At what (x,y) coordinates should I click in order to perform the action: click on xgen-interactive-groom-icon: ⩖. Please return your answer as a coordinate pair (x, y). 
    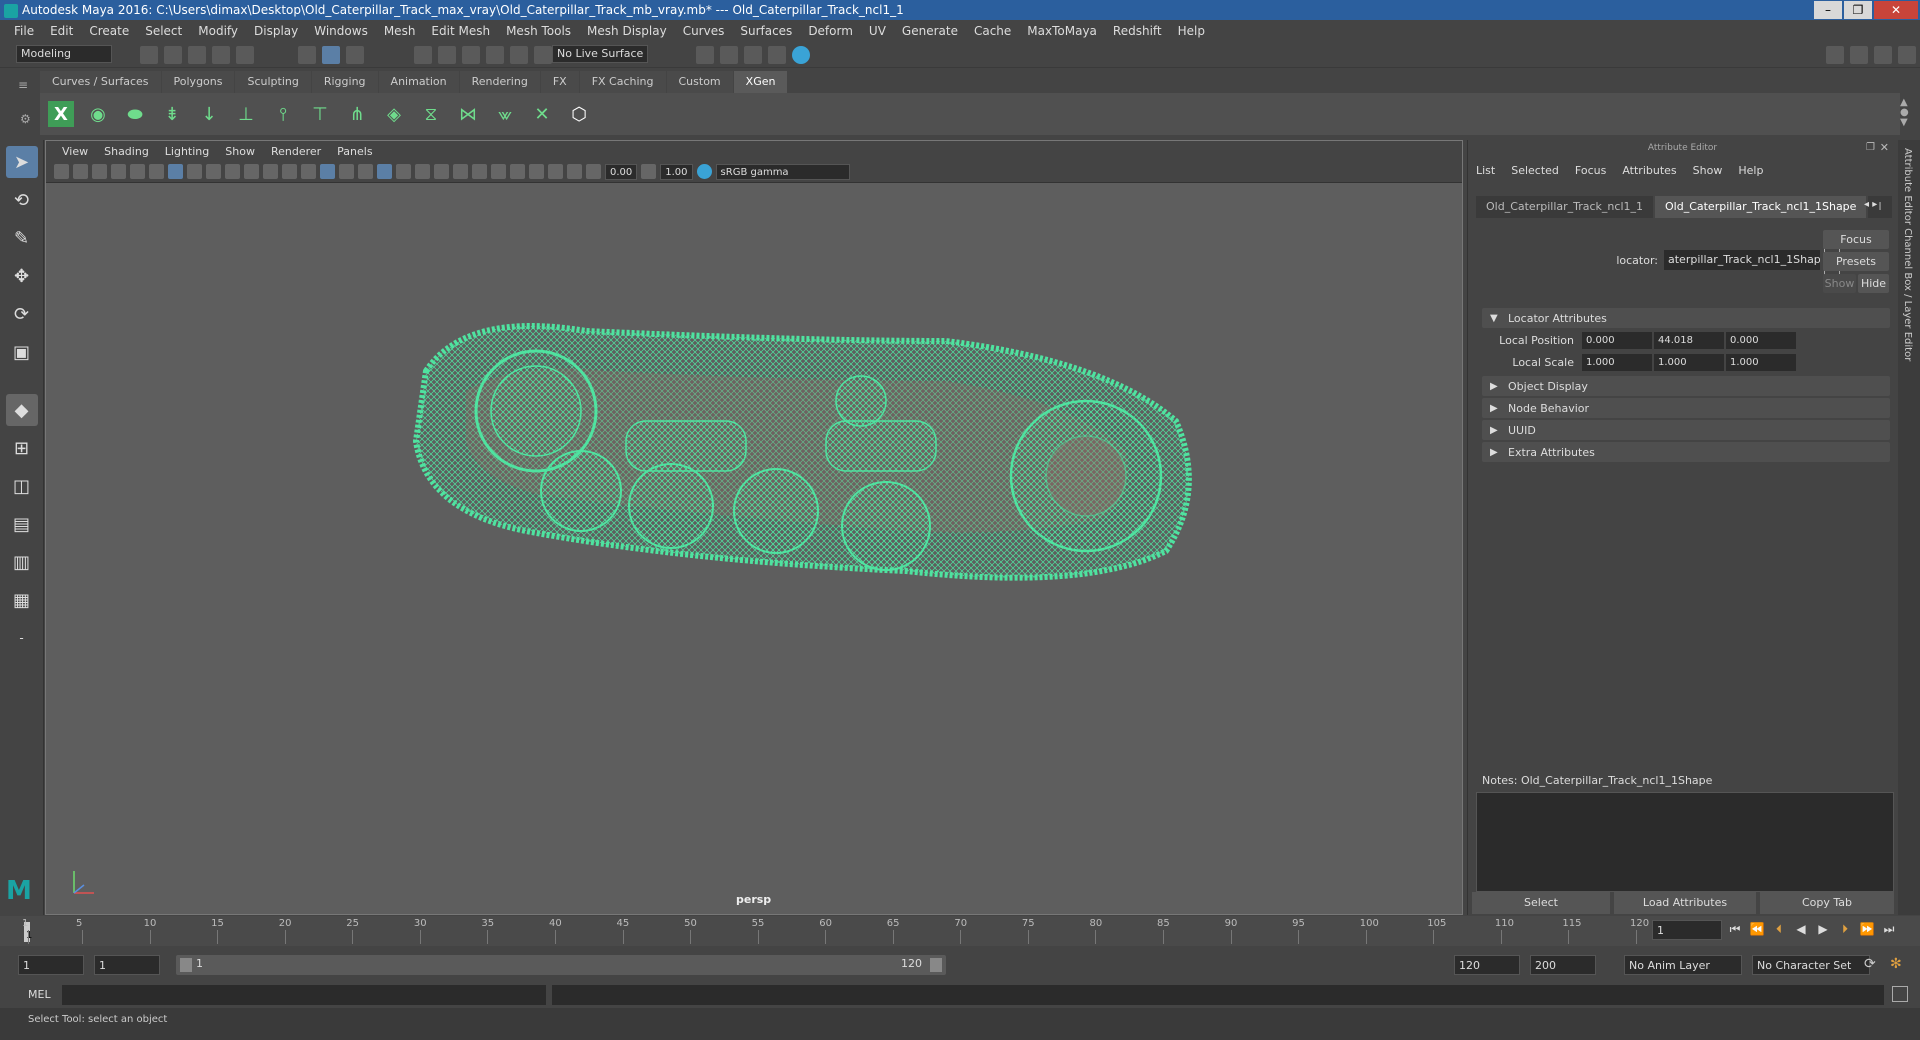
    Looking at the image, I should click on (505, 114).